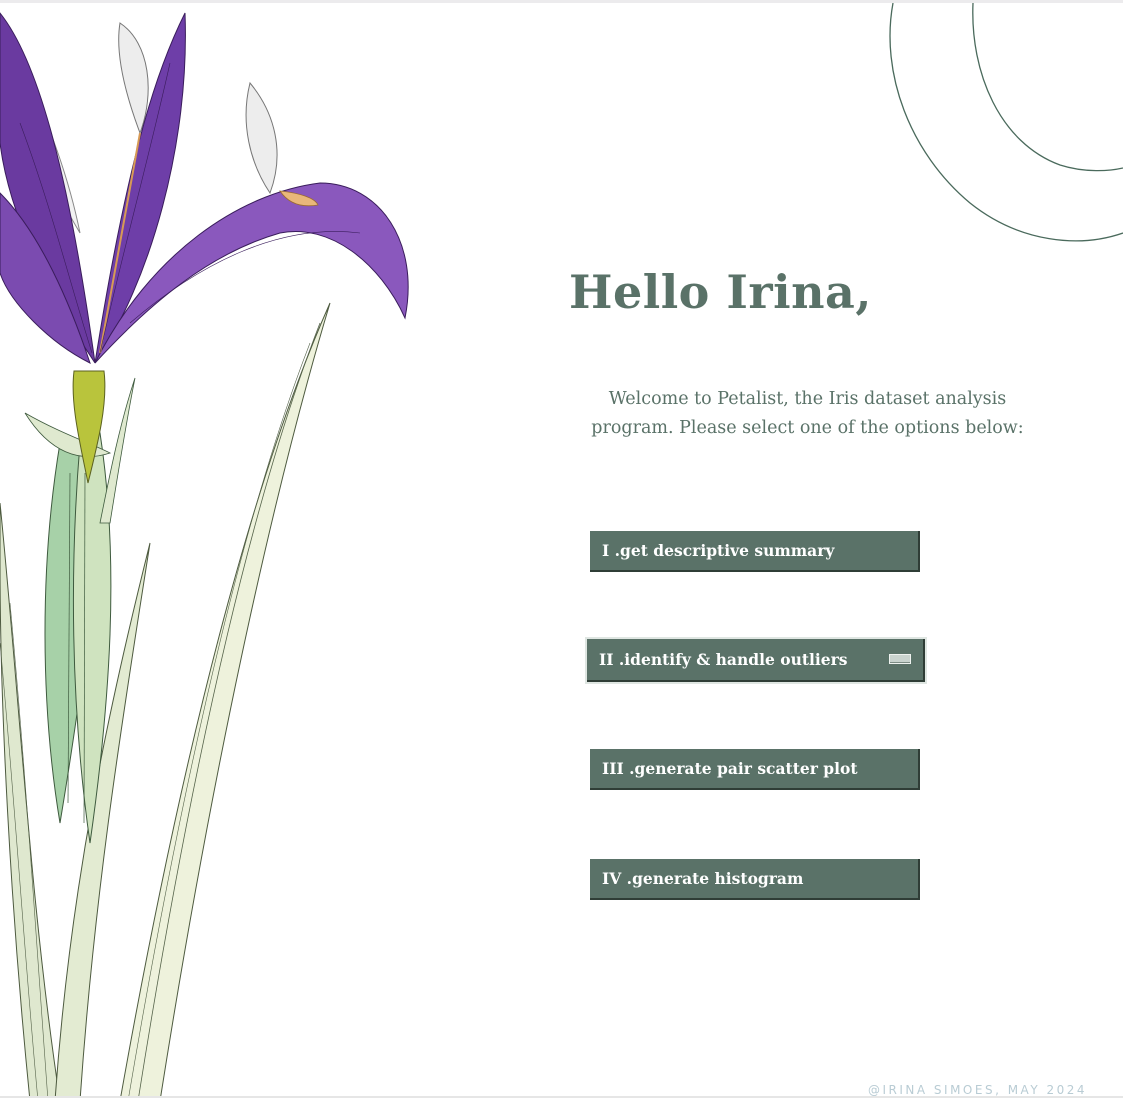 This screenshot has height=1098, width=1123. What do you see at coordinates (978, 1090) in the screenshot?
I see `author-credit: @IRINA SIMOES, MAY 2024` at bounding box center [978, 1090].